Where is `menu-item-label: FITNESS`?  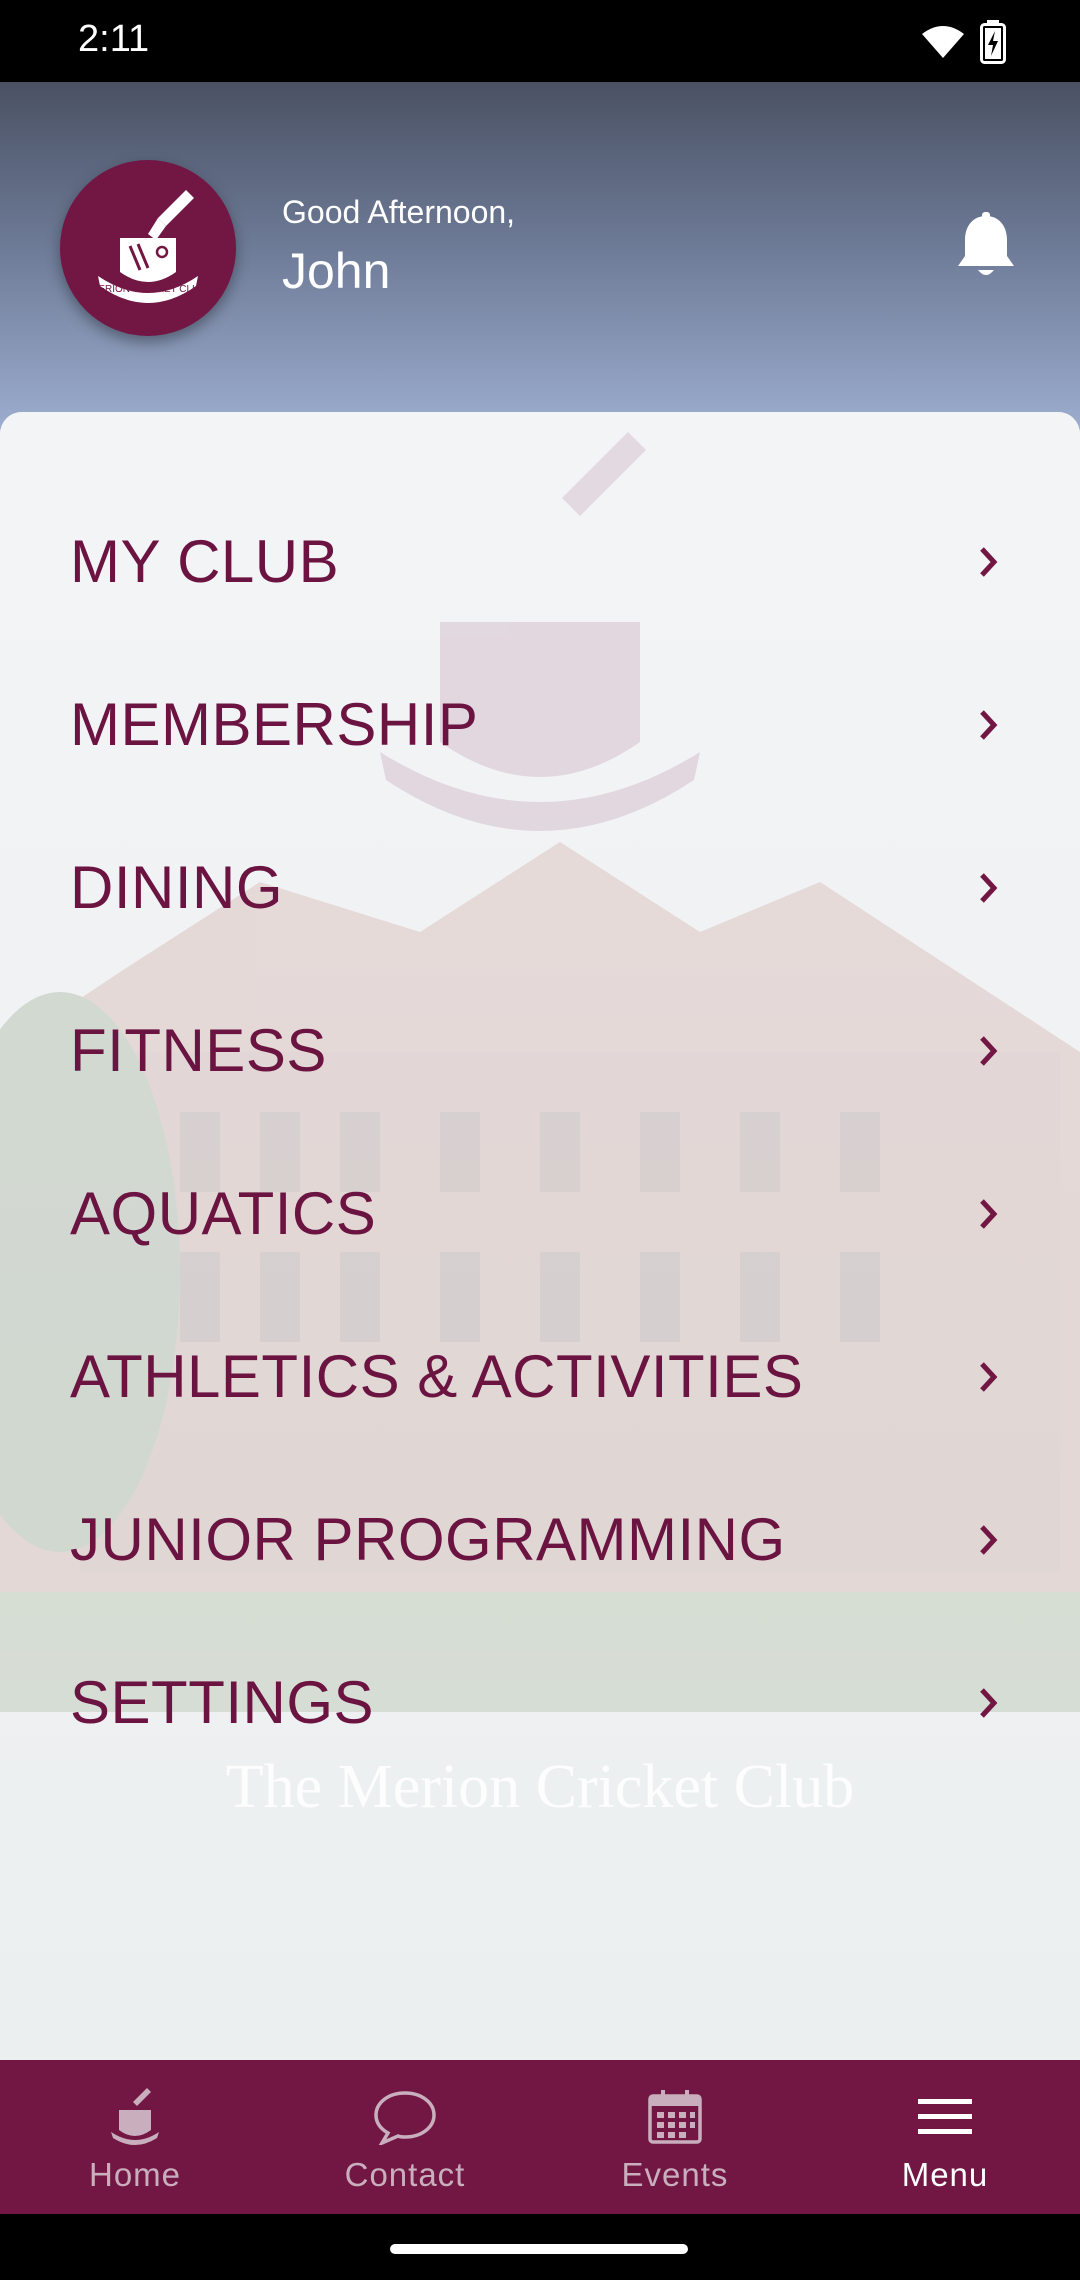
menu-item-label: FITNESS is located at coordinates (198, 1050).